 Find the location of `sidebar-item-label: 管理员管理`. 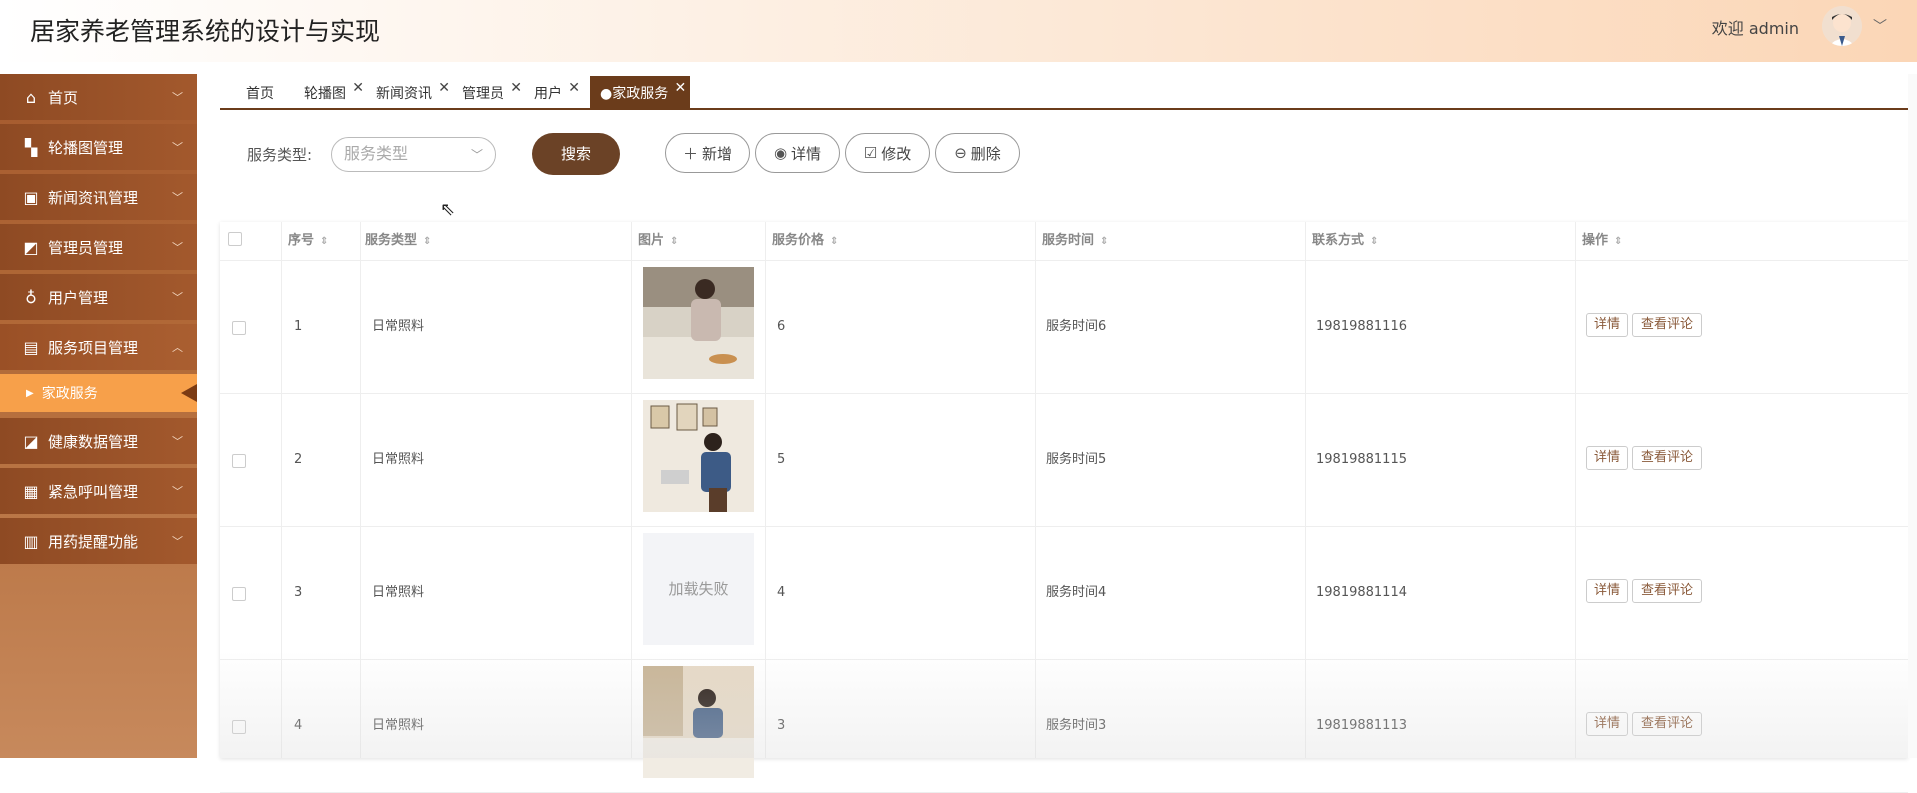

sidebar-item-label: 管理员管理 is located at coordinates (86, 247).